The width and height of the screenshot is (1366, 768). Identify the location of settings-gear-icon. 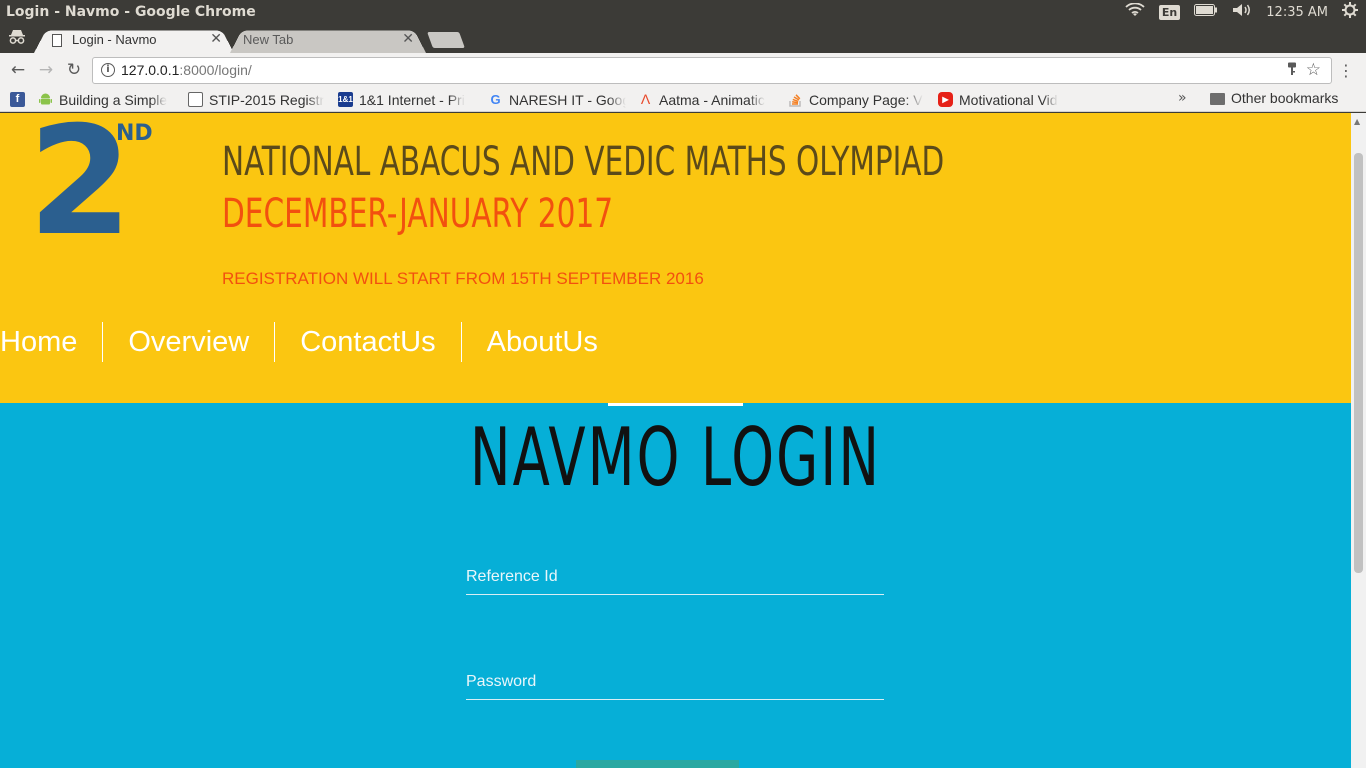
(1350, 12).